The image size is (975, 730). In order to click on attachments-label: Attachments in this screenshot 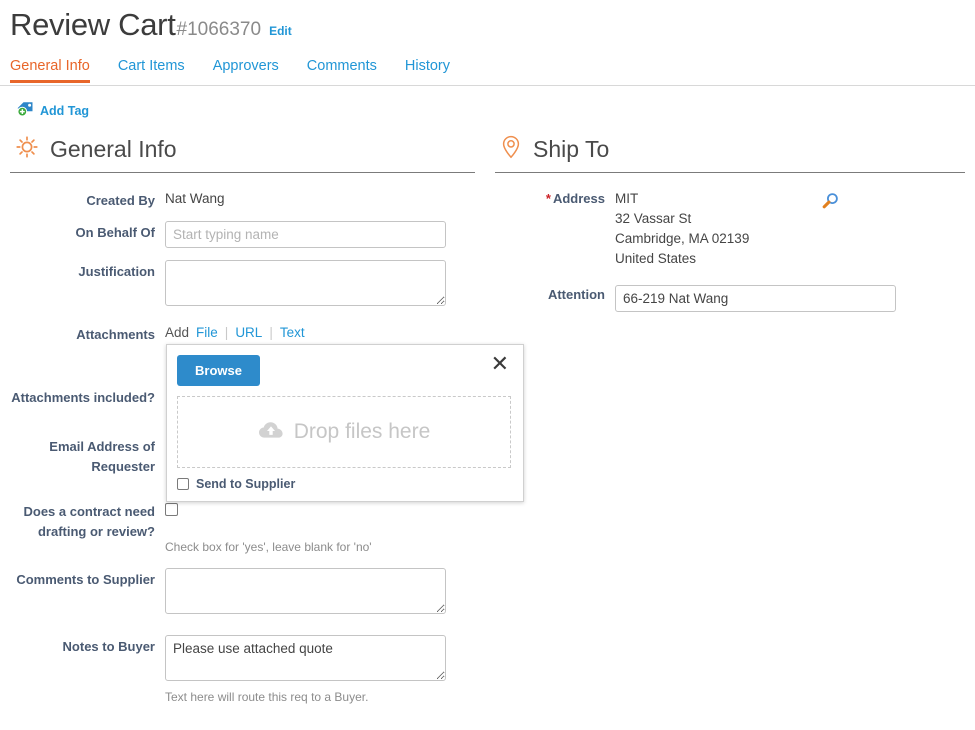, I will do `click(115, 334)`.